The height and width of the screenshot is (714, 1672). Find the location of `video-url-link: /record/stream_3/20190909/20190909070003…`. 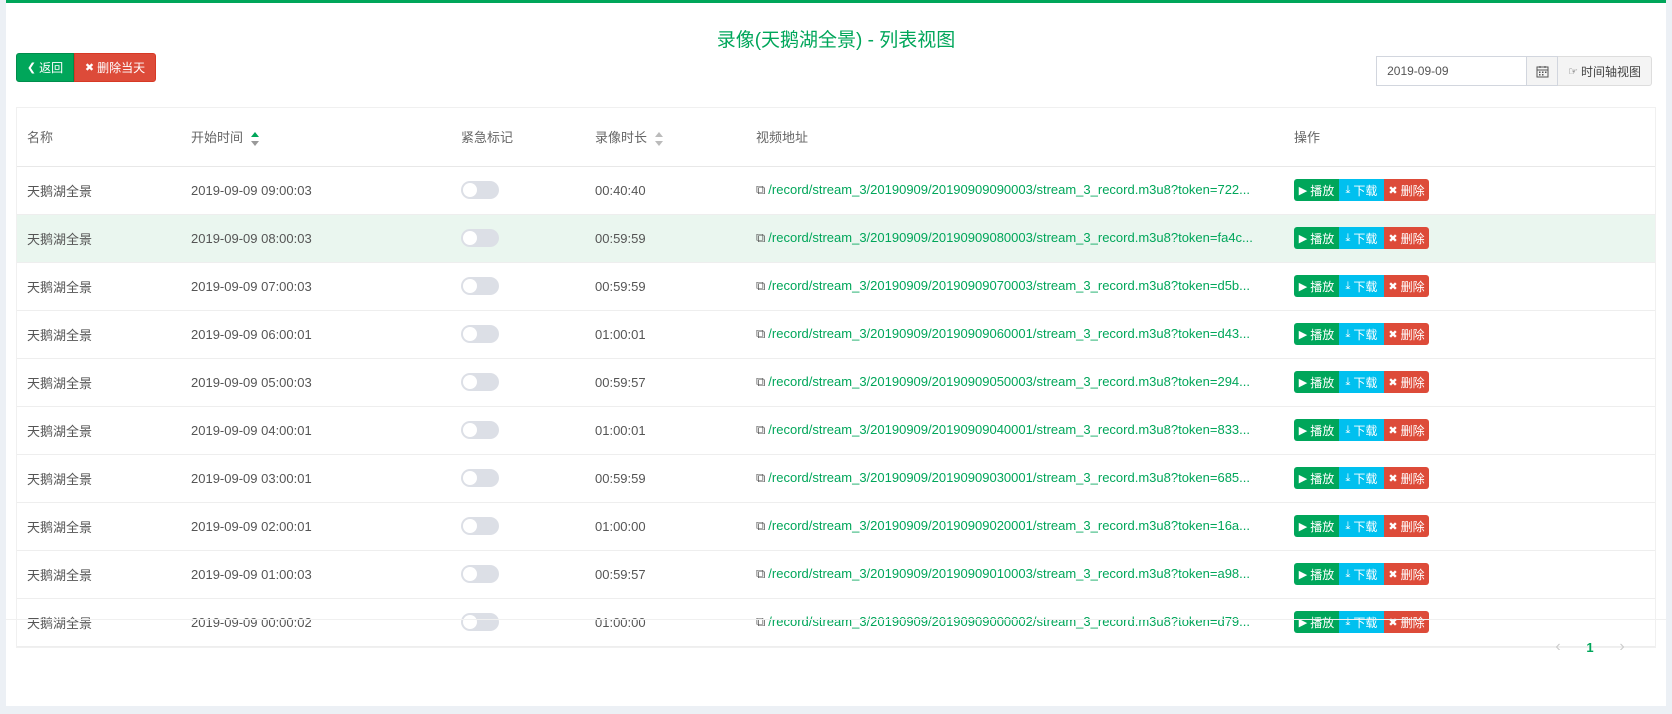

video-url-link: /record/stream_3/20190909/20190909070003… is located at coordinates (1009, 285).